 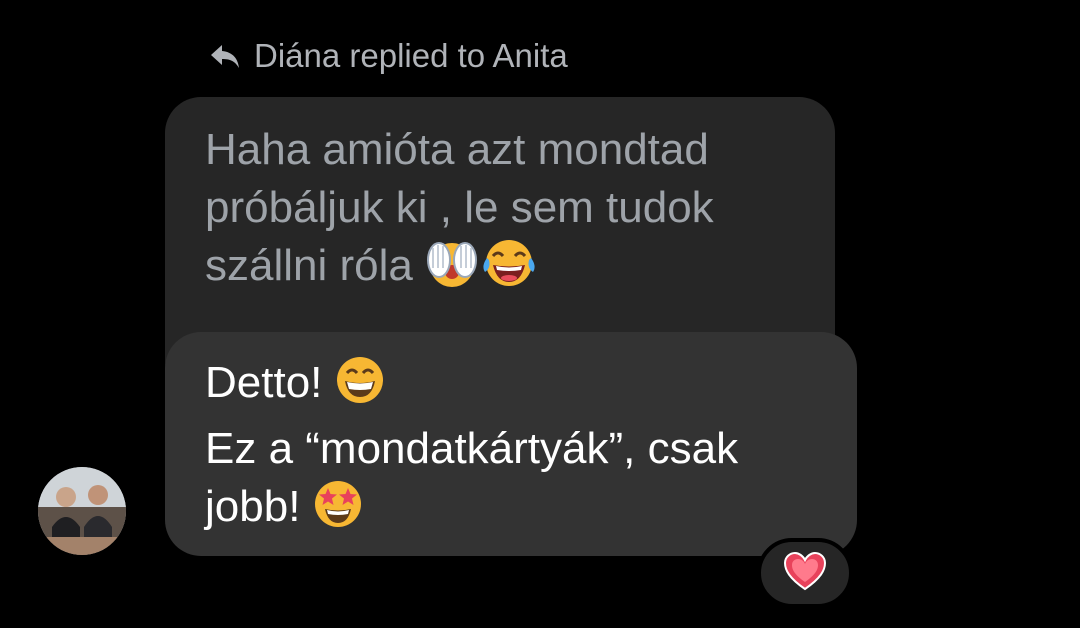 I want to click on heart-icon, so click(x=805, y=573).